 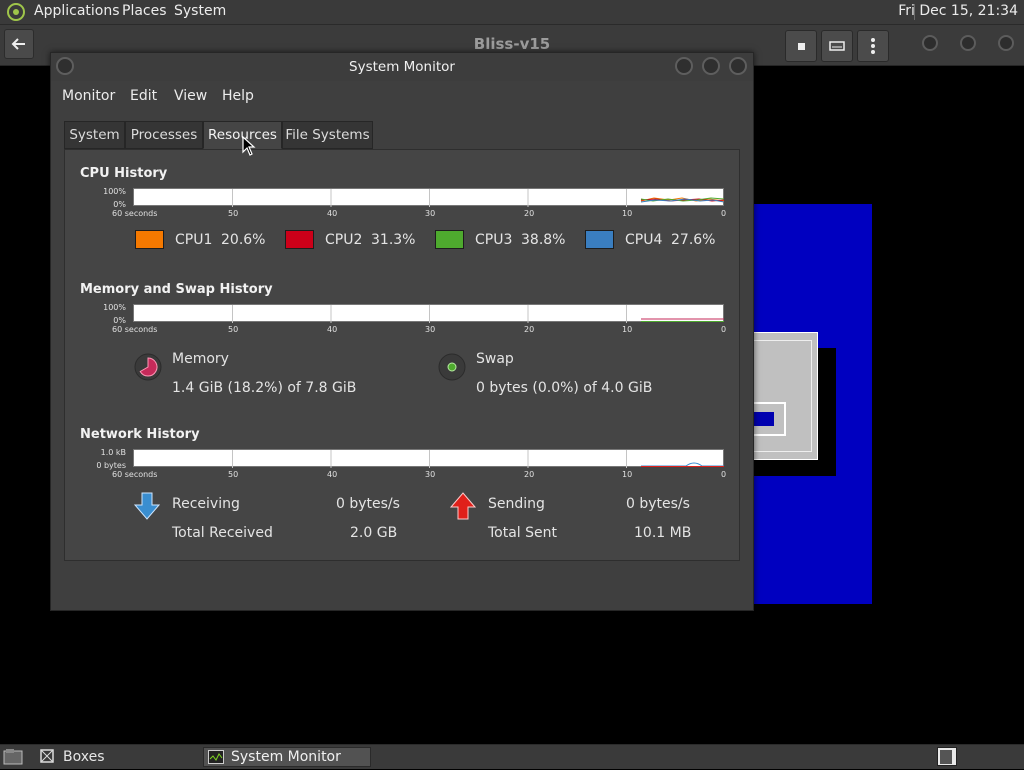 I want to click on menu-monitor: Monitor, so click(x=88, y=96).